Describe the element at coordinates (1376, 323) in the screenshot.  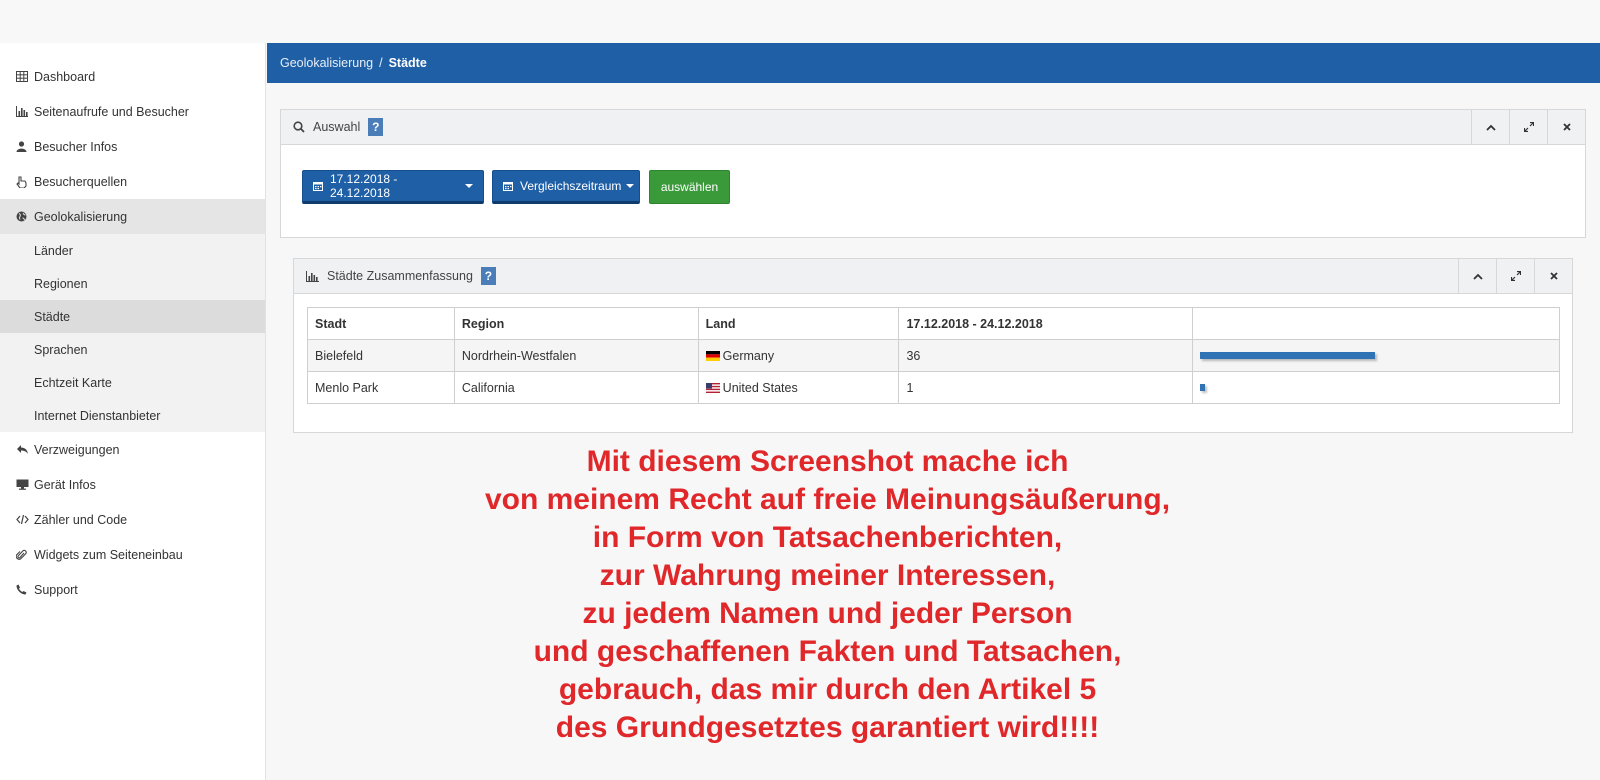
I see `column-header-bar` at that location.